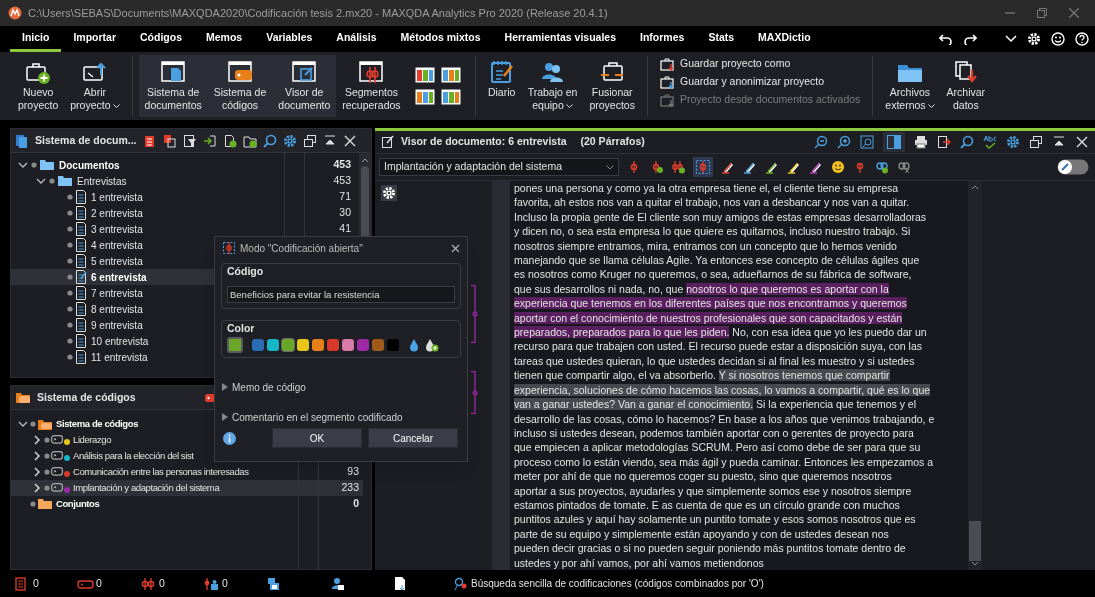 The width and height of the screenshot is (1095, 597). What do you see at coordinates (196, 213) in the screenshot?
I see `tree-item: 2 entrevista` at bounding box center [196, 213].